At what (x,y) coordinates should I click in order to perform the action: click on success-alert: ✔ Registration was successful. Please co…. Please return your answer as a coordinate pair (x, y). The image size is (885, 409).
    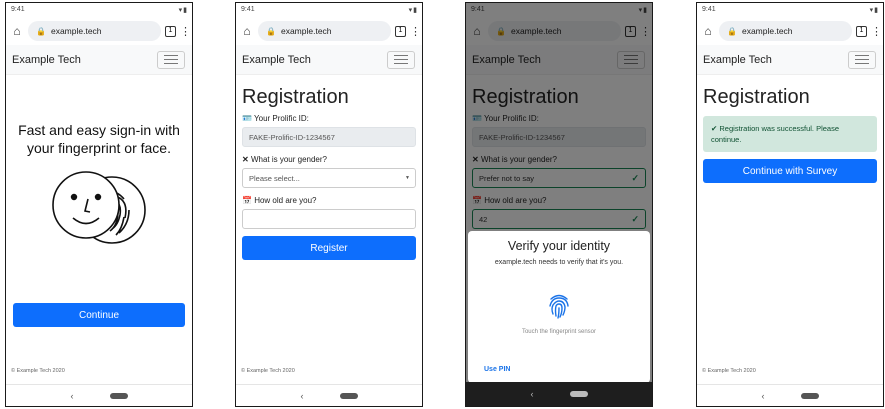
    Looking at the image, I should click on (790, 134).